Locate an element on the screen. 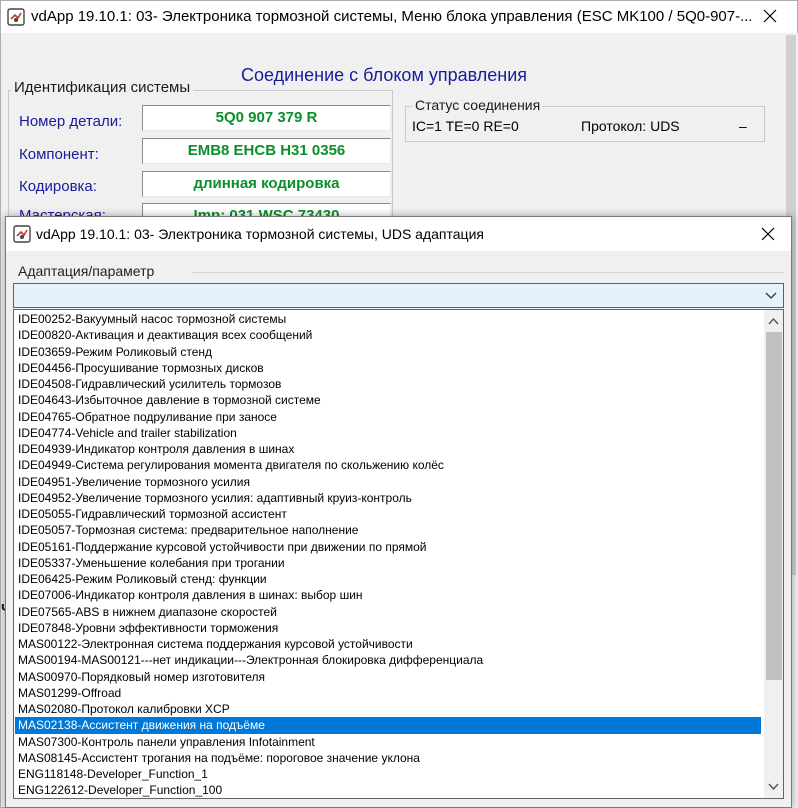  list-item: MAS00970-Порядковый номер изготовителя is located at coordinates (388, 677).